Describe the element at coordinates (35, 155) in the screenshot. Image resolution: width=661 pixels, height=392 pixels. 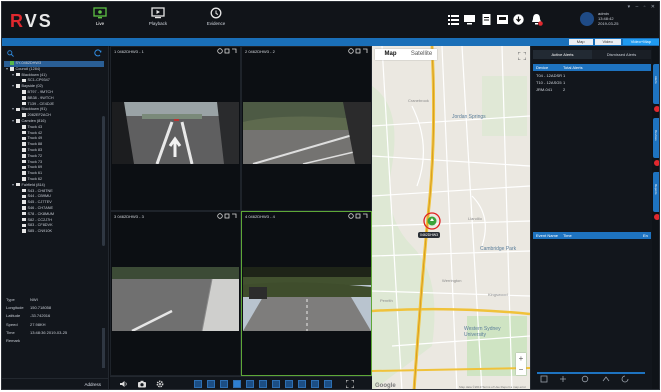
I see `tree-item-label: Truck 72` at that location.